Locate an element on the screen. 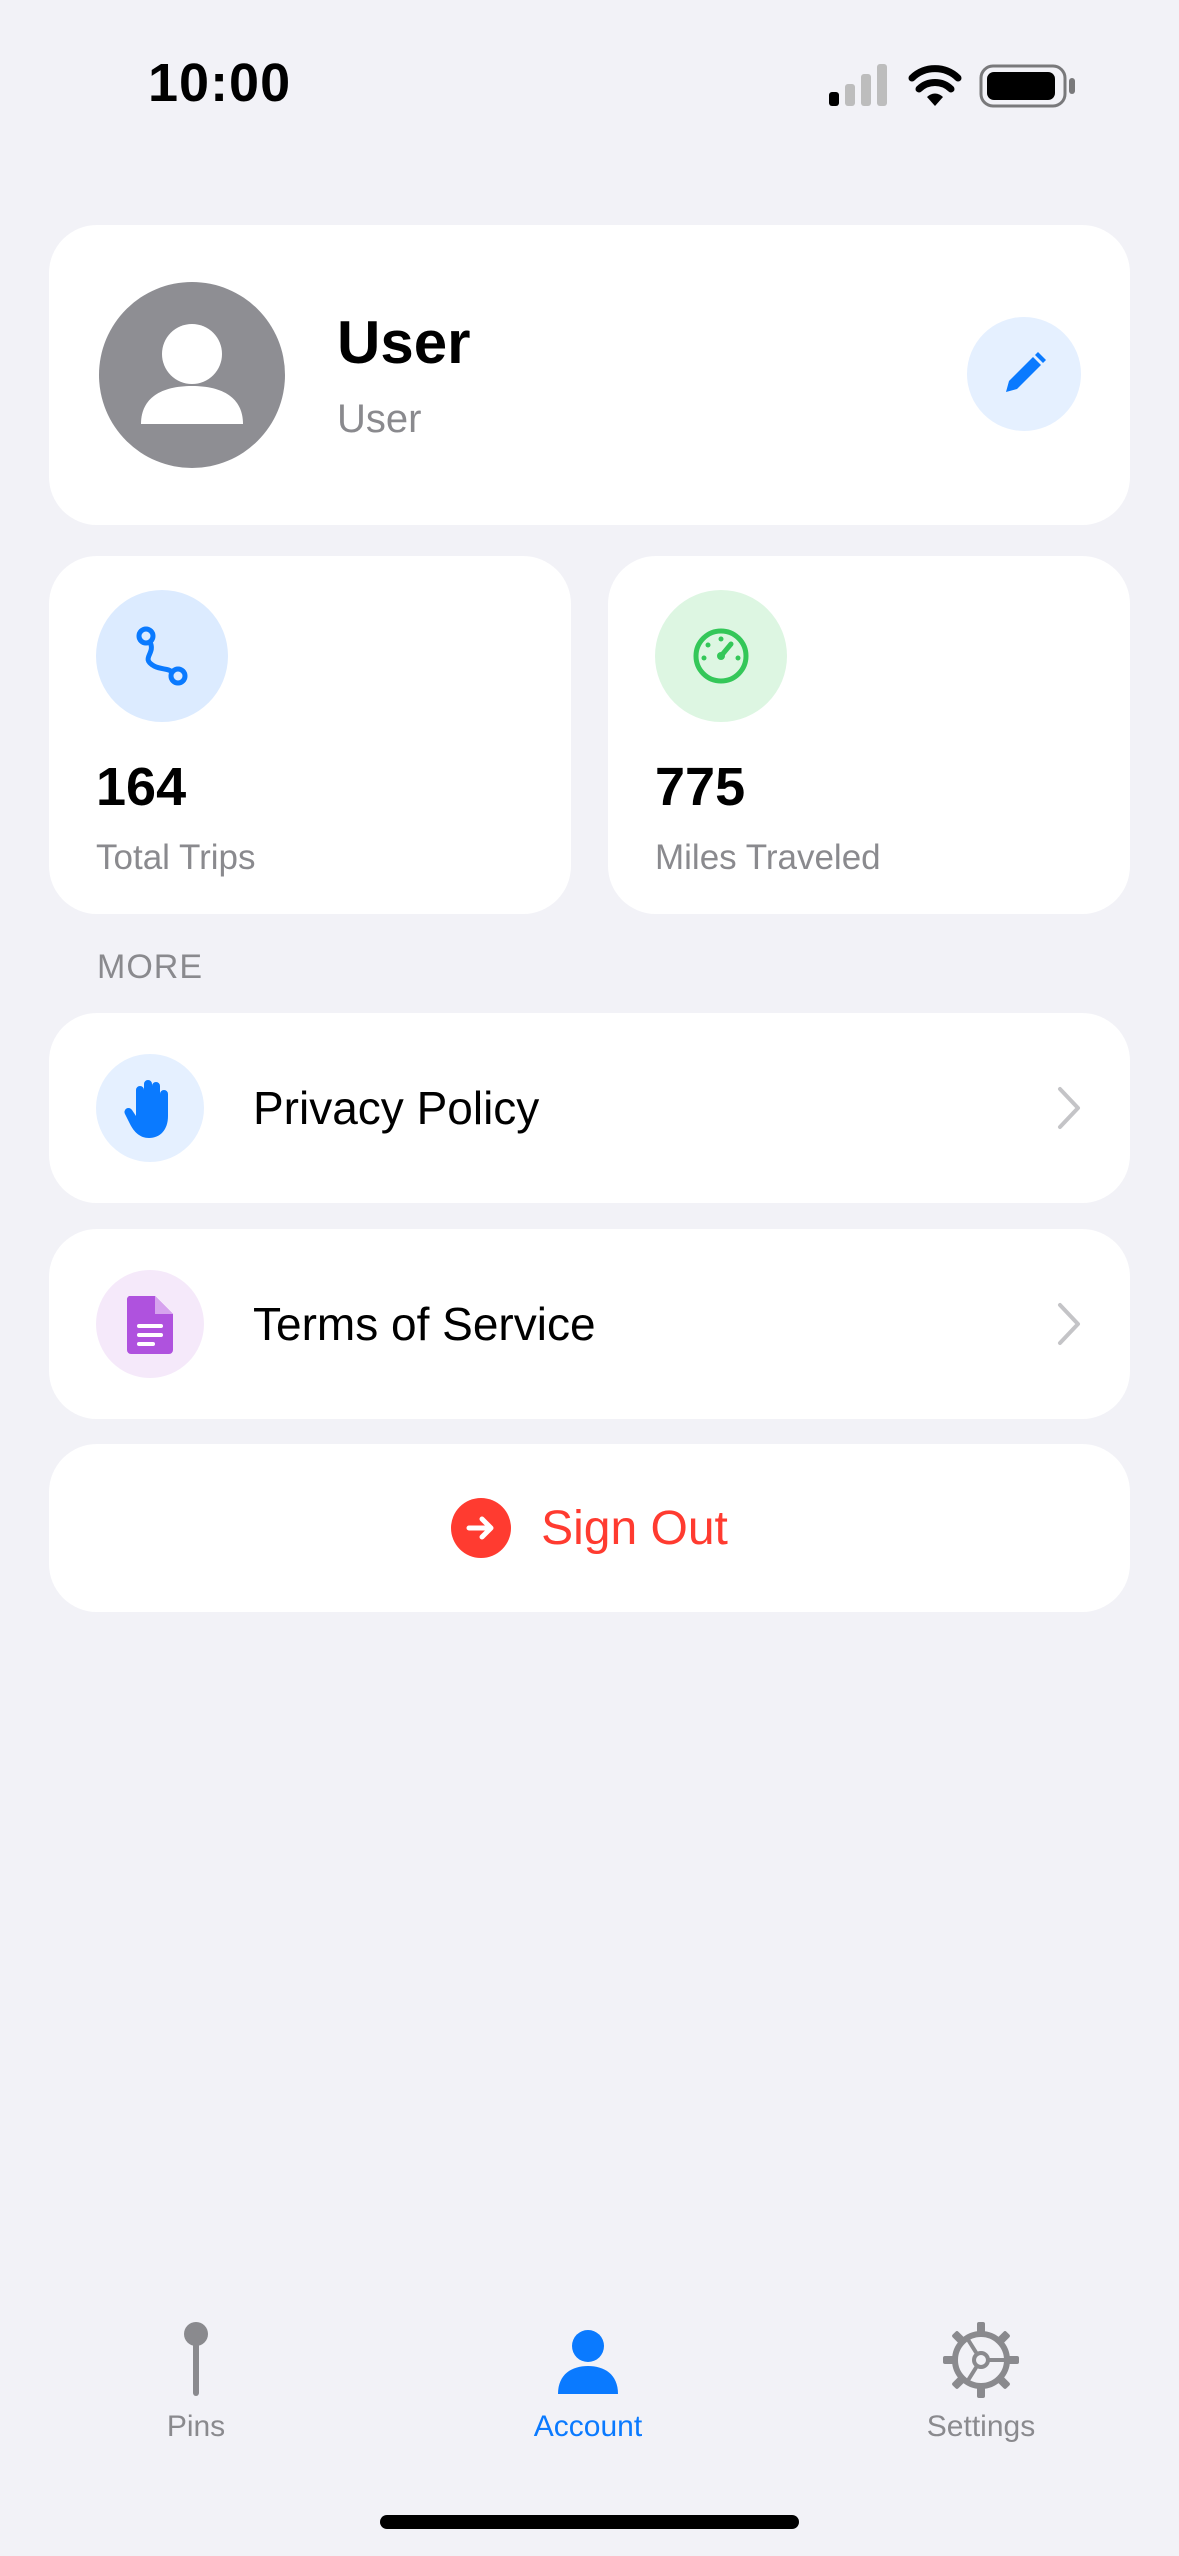  profile-card: User User is located at coordinates (589, 375).